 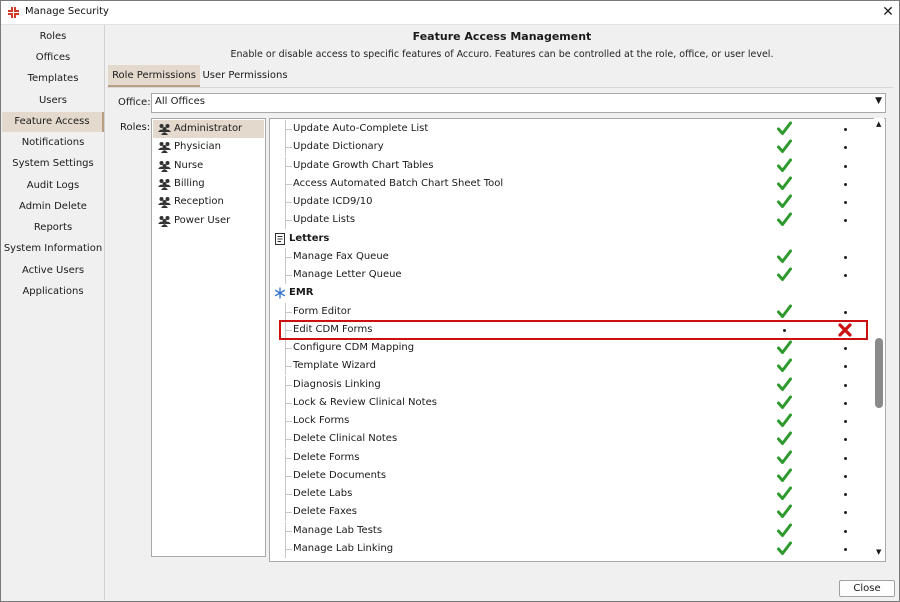 What do you see at coordinates (570, 348) in the screenshot?
I see `feature-row: Configure CDM Mapping` at bounding box center [570, 348].